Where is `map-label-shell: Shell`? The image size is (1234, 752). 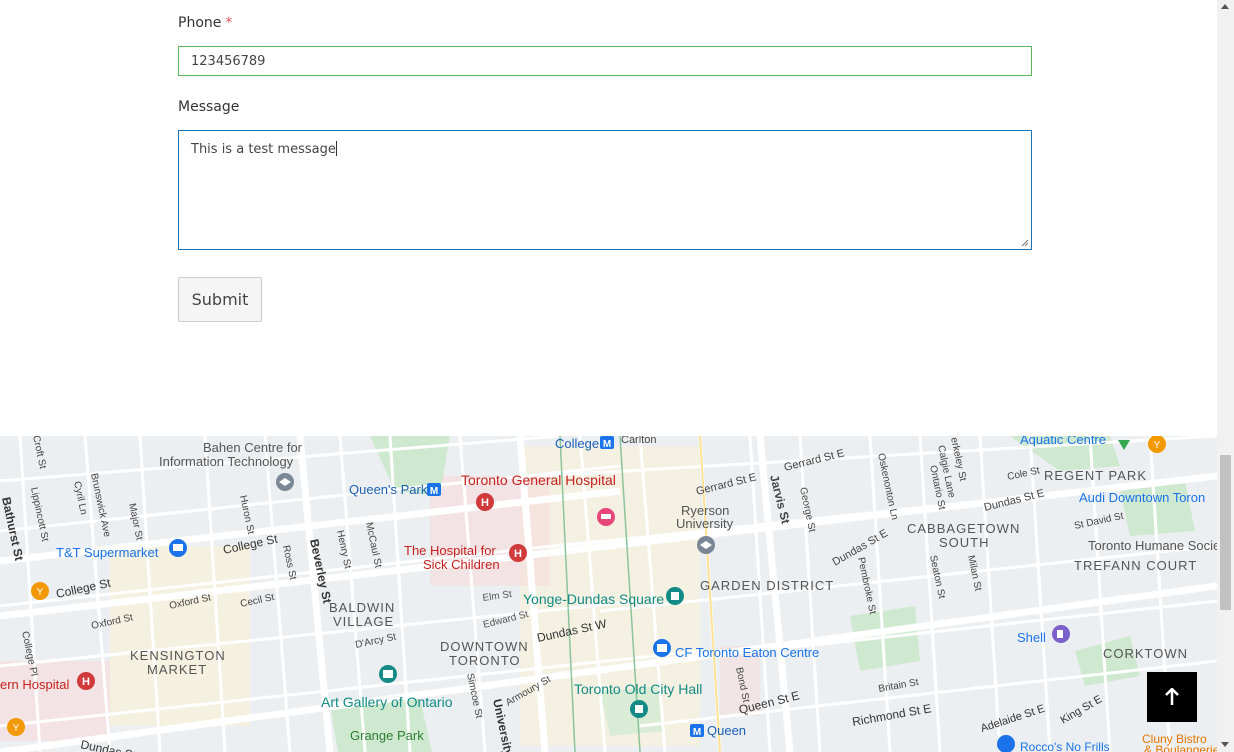 map-label-shell: Shell is located at coordinates (1031, 637).